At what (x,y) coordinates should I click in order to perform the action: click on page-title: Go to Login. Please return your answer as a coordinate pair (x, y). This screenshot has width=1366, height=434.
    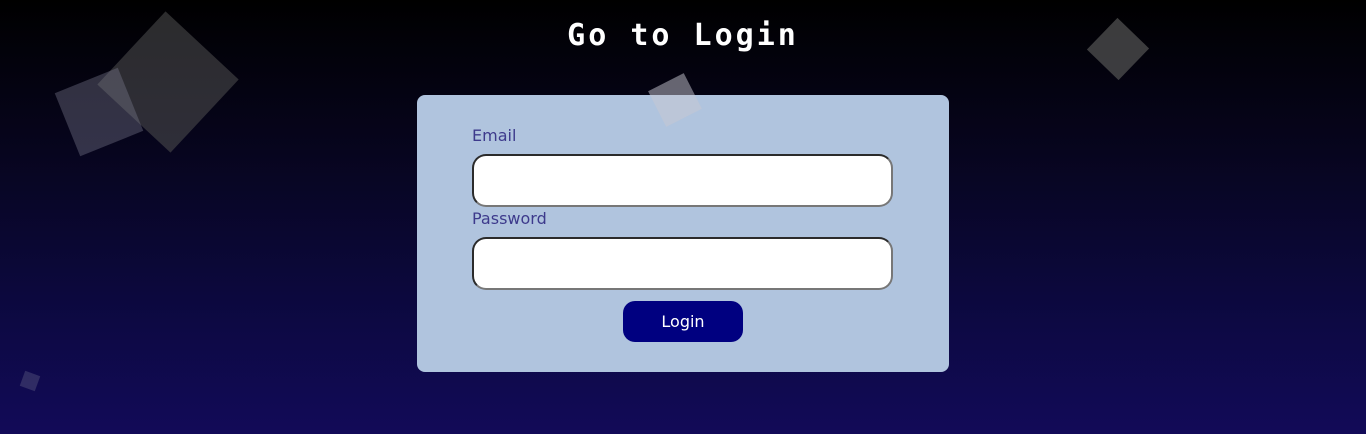
    Looking at the image, I should click on (683, 35).